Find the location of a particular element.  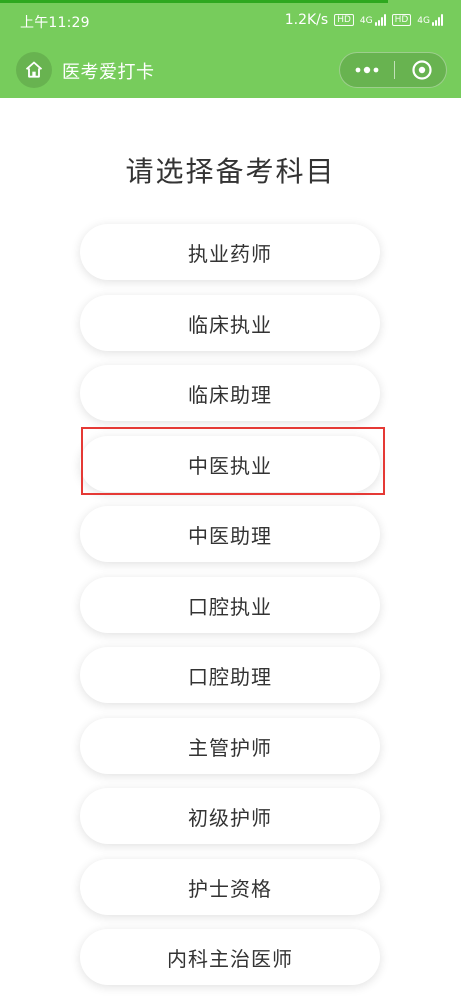

subject-button-zhuguan-hushi: 主管护师 is located at coordinates (230, 746).